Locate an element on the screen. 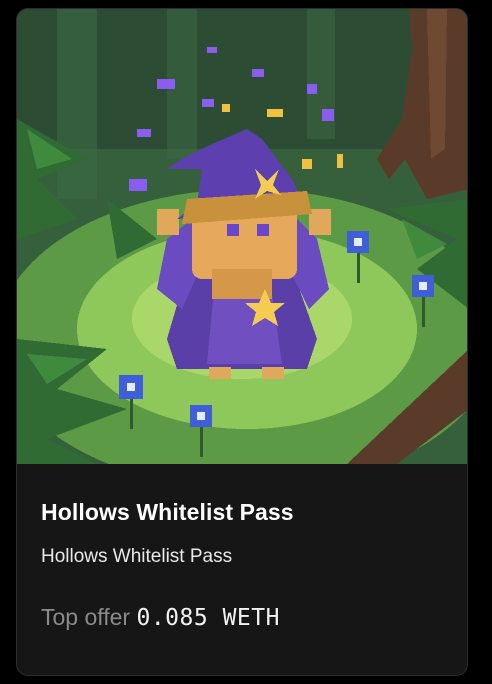  top-offer: Top offer 0.085 WETH is located at coordinates (244, 617).